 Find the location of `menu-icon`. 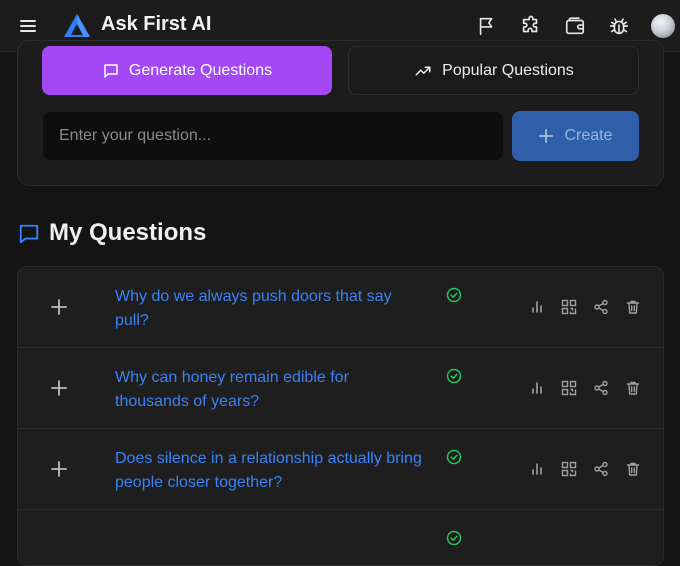

menu-icon is located at coordinates (29, 26).